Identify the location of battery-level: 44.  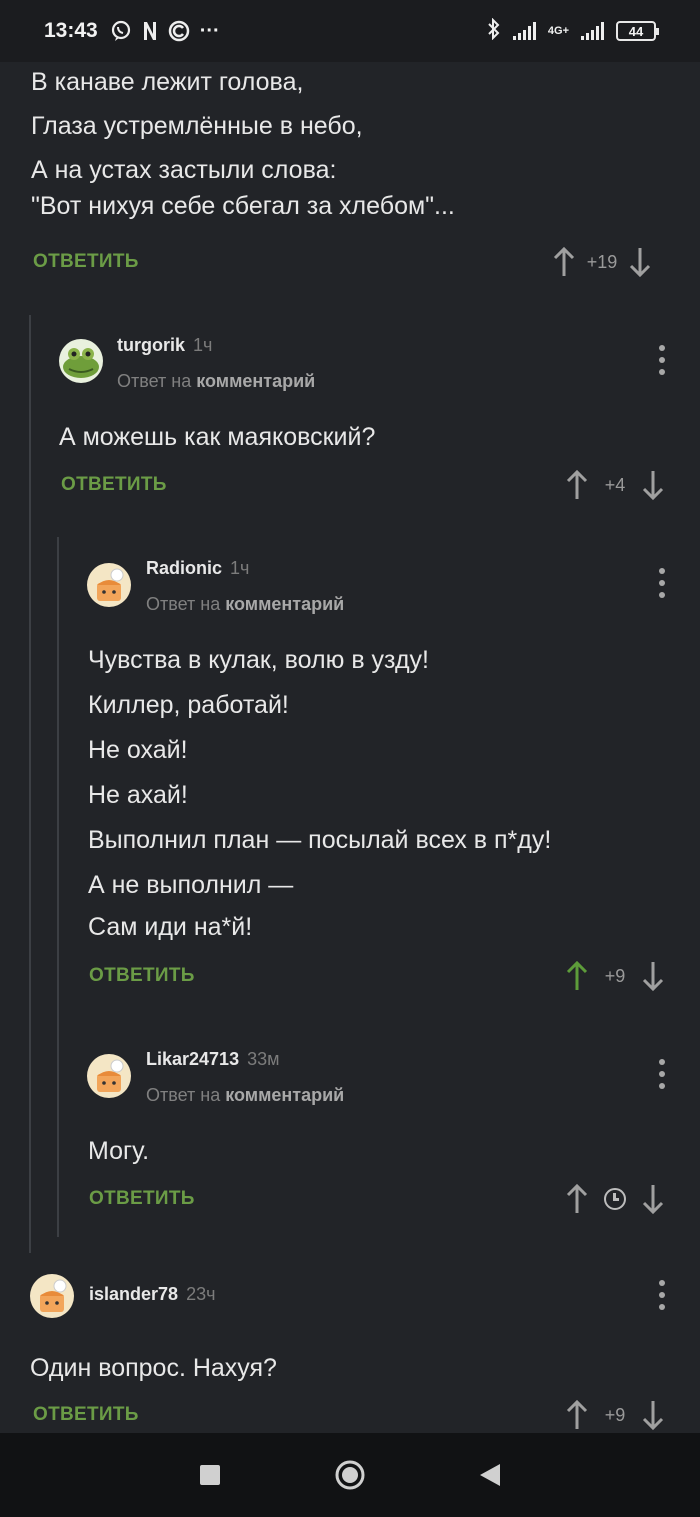
(636, 31).